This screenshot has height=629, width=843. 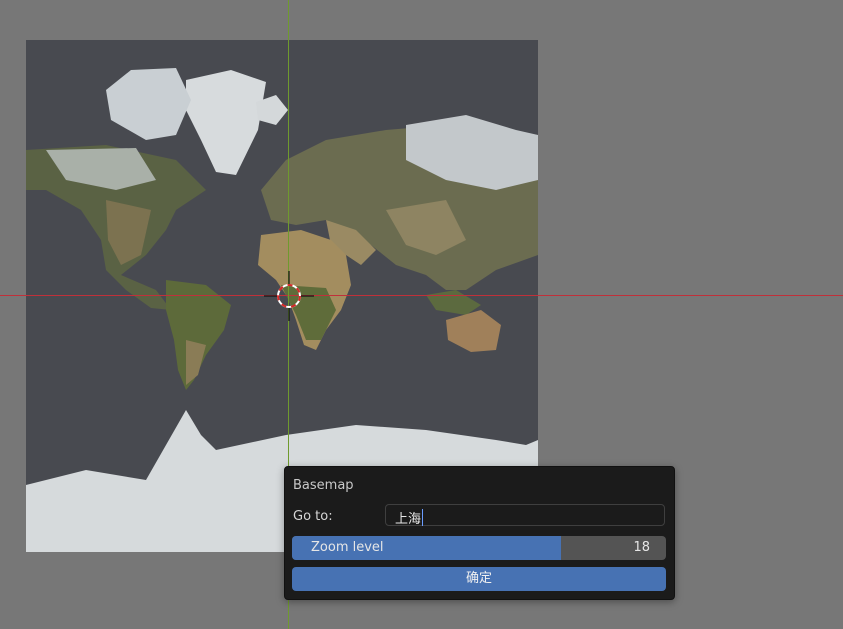 I want to click on zoom-level-value: 18, so click(x=641, y=547).